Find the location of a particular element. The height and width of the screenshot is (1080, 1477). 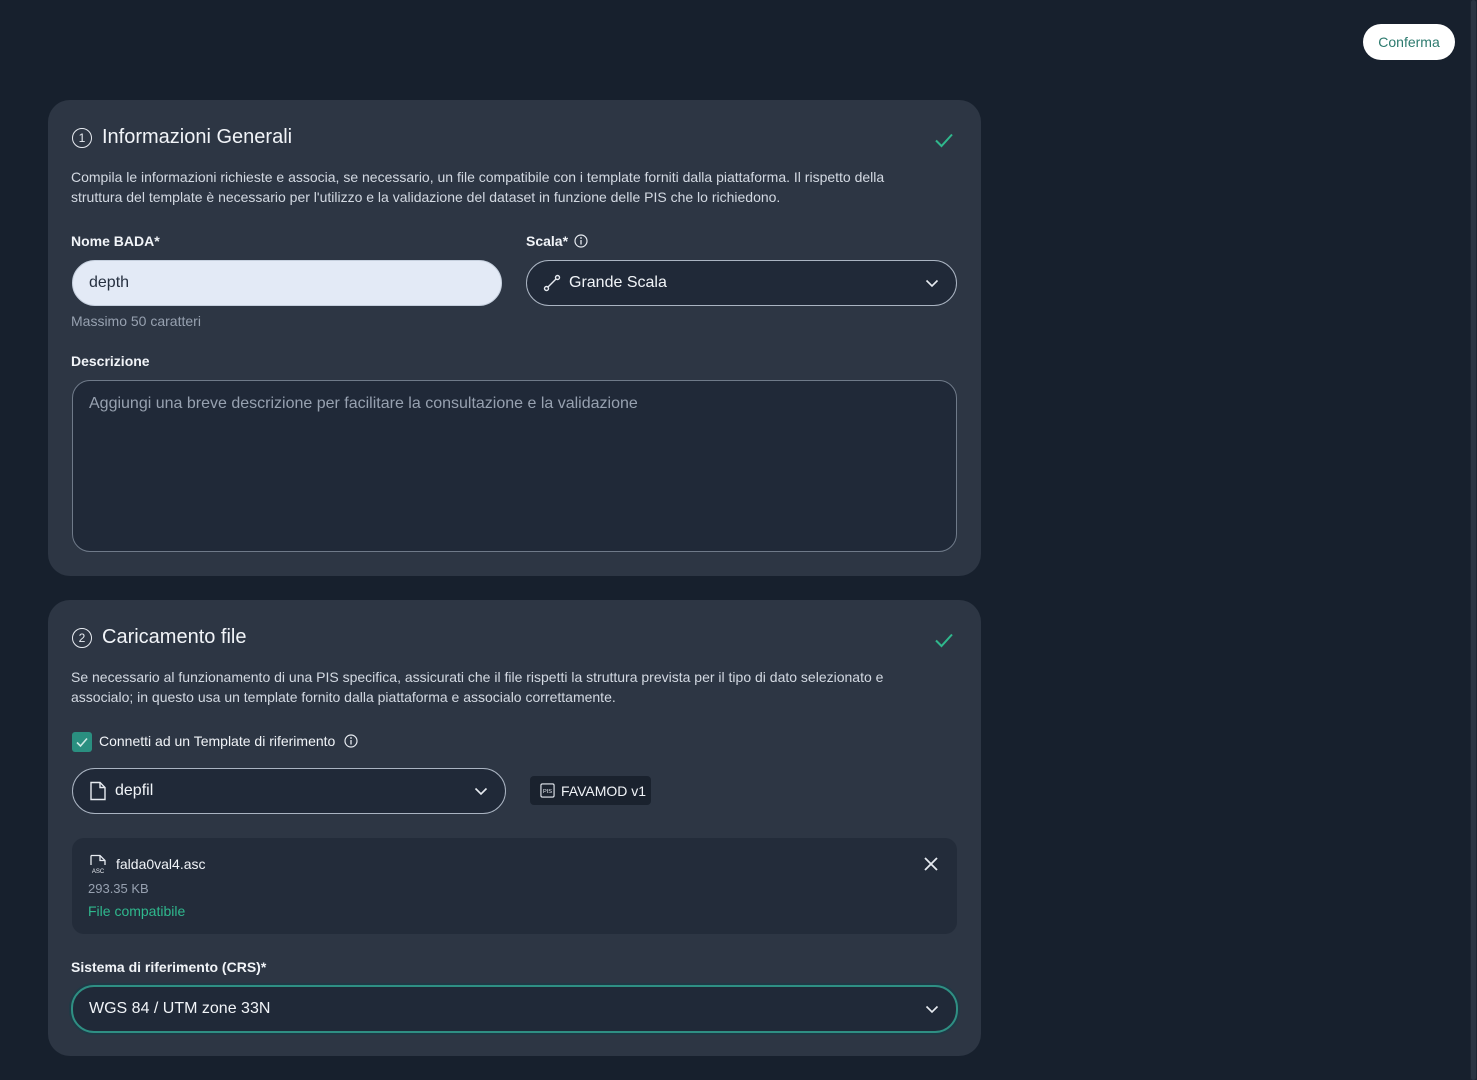

crs-select: WGS 84 / UTM zone 33N is located at coordinates (514, 1009).